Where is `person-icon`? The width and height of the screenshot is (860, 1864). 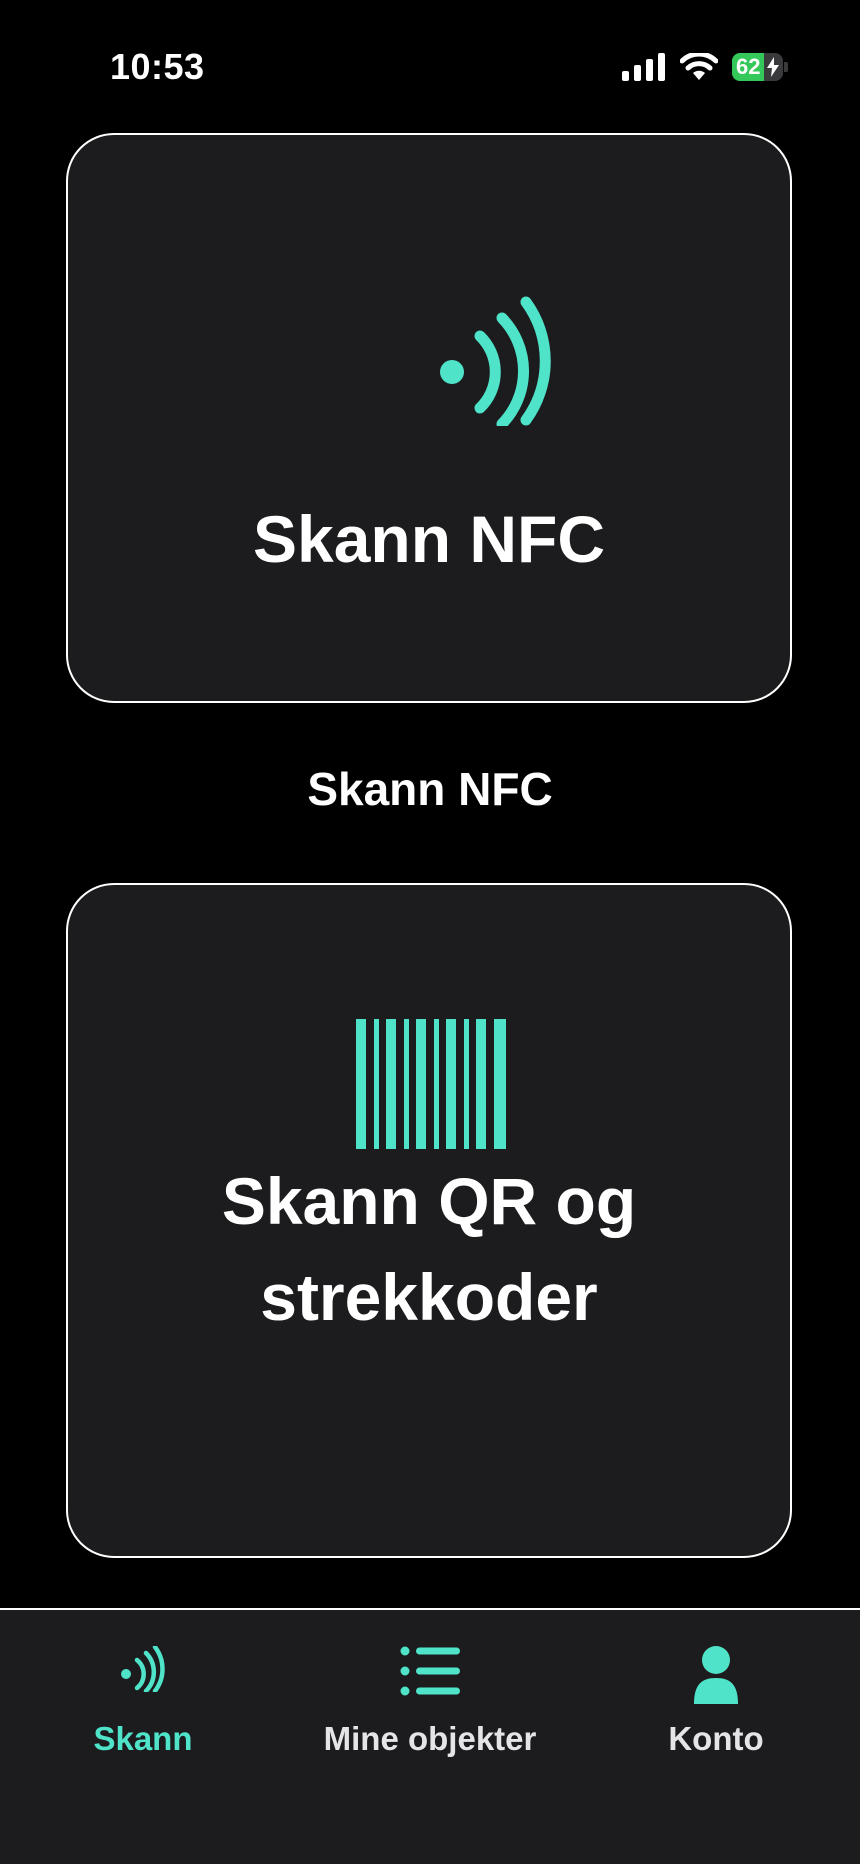
person-icon is located at coordinates (716, 1675).